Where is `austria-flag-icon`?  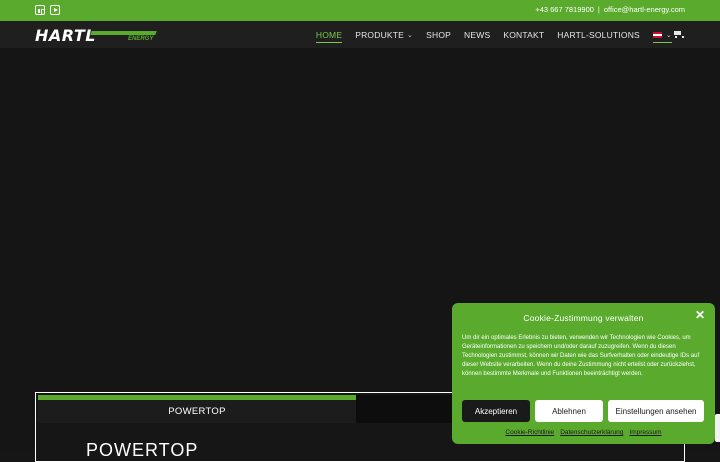
austria-flag-icon is located at coordinates (657, 34).